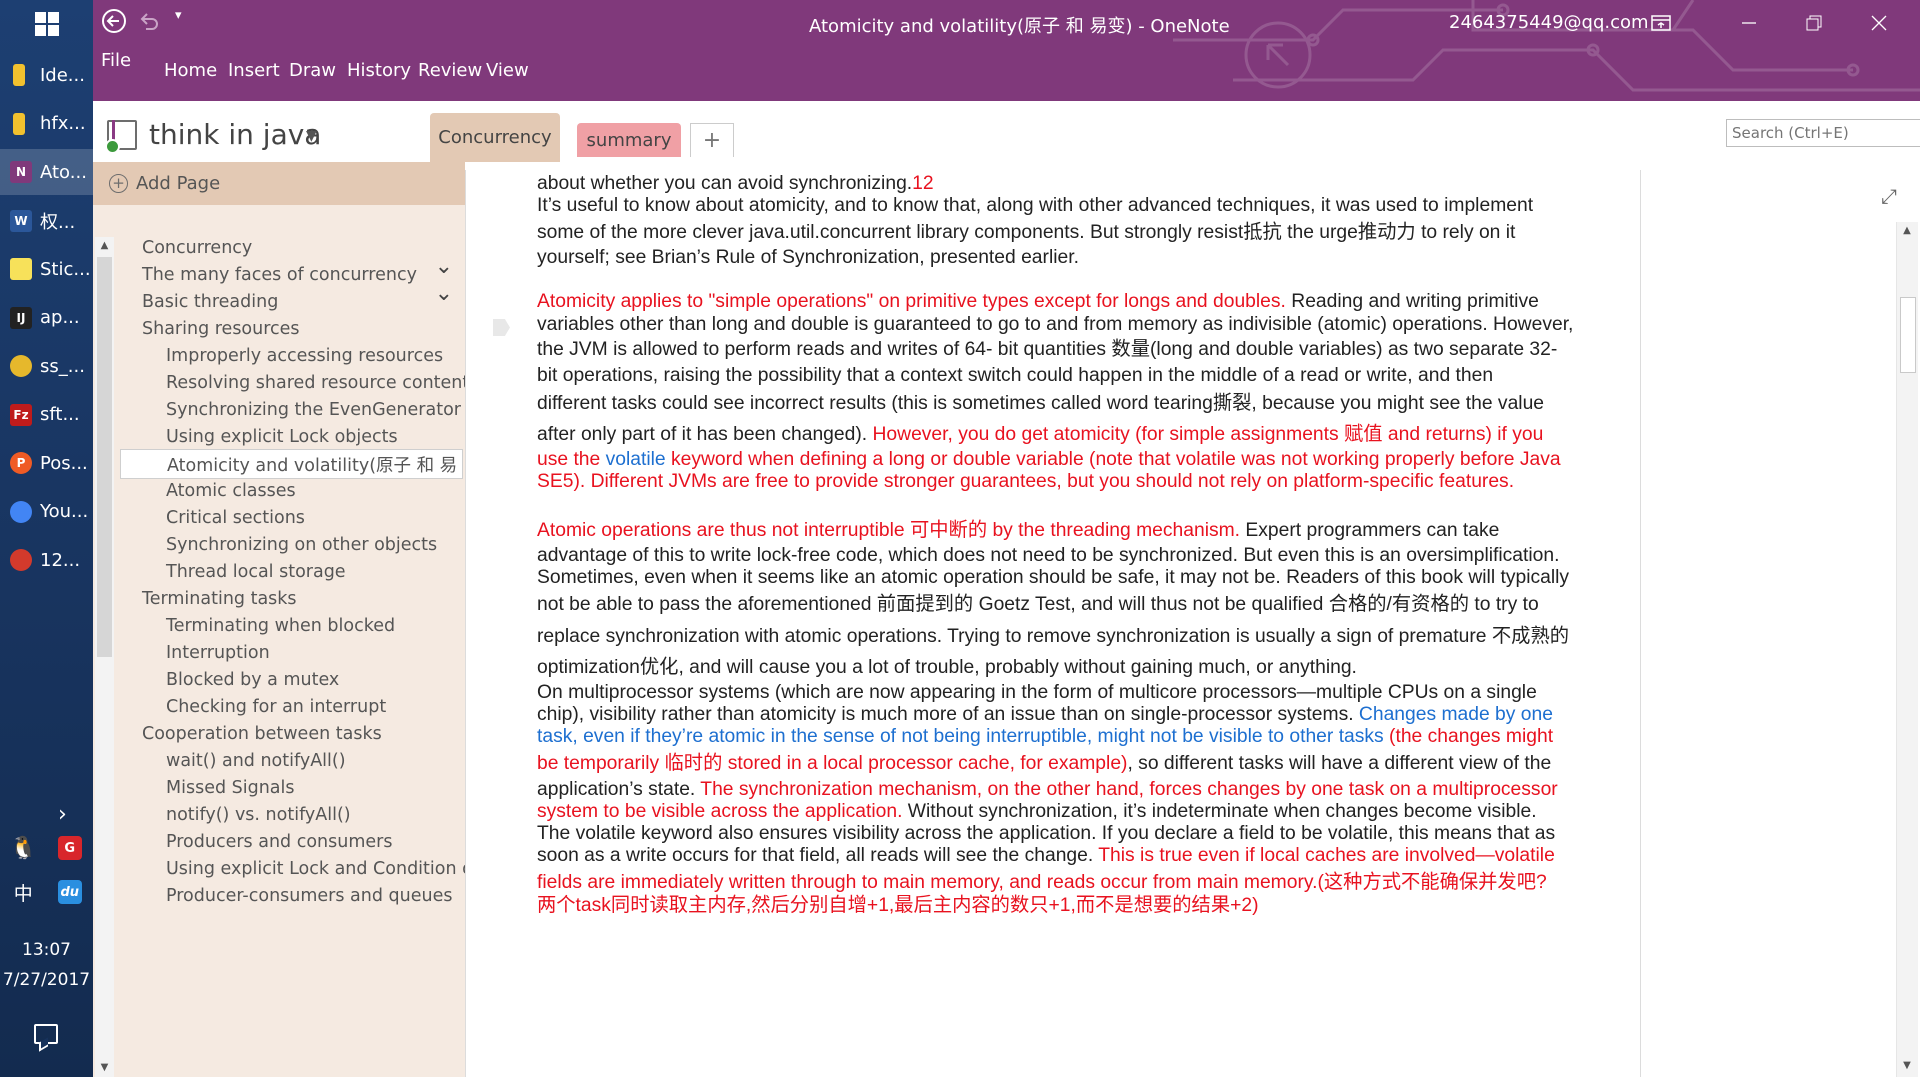 The width and height of the screenshot is (1920, 1077). I want to click on full-page-view-icon: ⤢, so click(1889, 196).